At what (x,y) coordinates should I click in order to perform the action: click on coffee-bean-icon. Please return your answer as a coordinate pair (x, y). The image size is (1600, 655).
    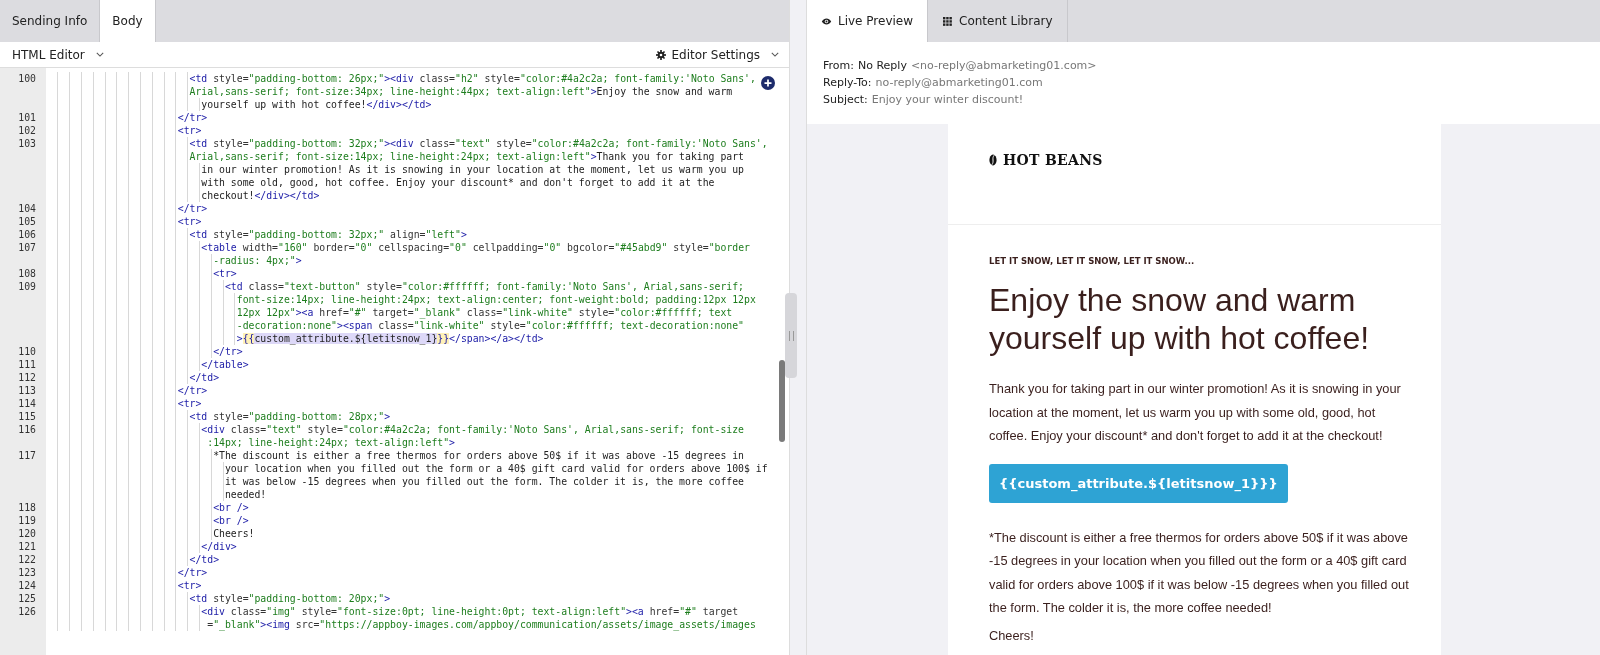
    Looking at the image, I should click on (993, 160).